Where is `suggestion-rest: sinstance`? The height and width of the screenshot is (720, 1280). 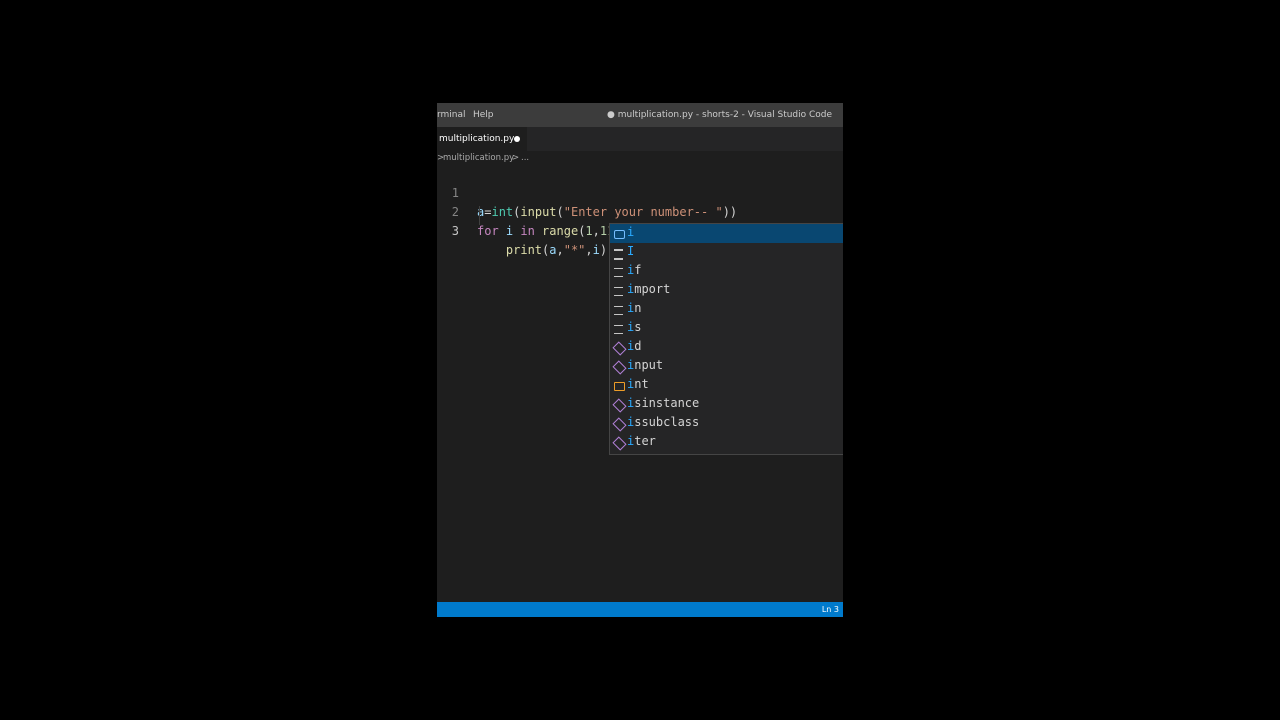
suggestion-rest: sinstance is located at coordinates (667, 403).